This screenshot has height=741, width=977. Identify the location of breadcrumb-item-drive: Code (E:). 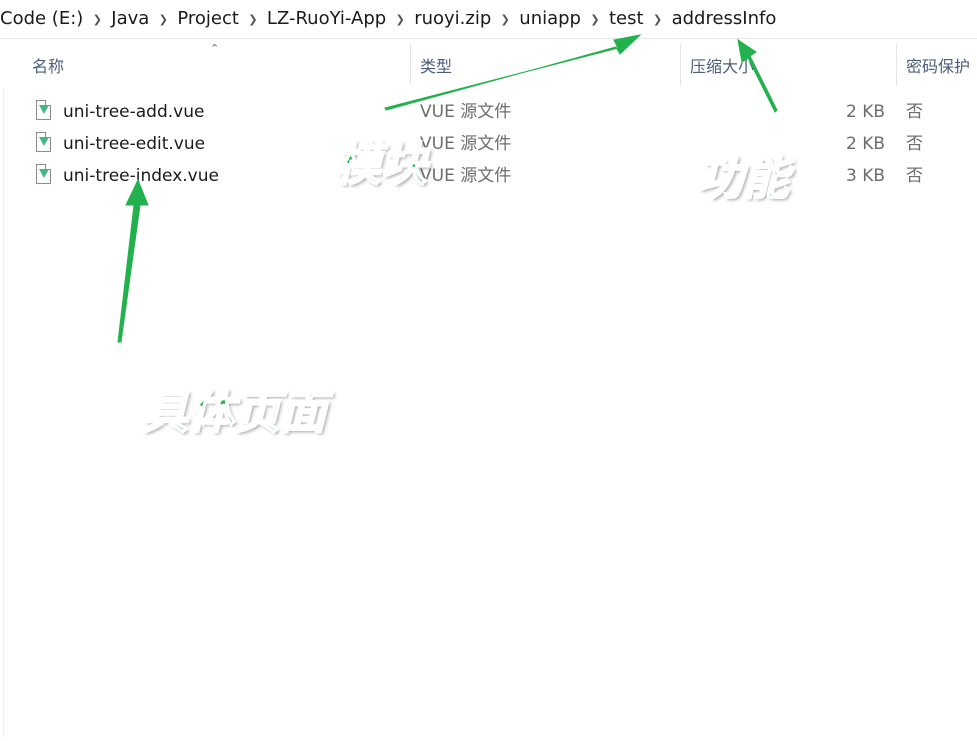
(43, 19).